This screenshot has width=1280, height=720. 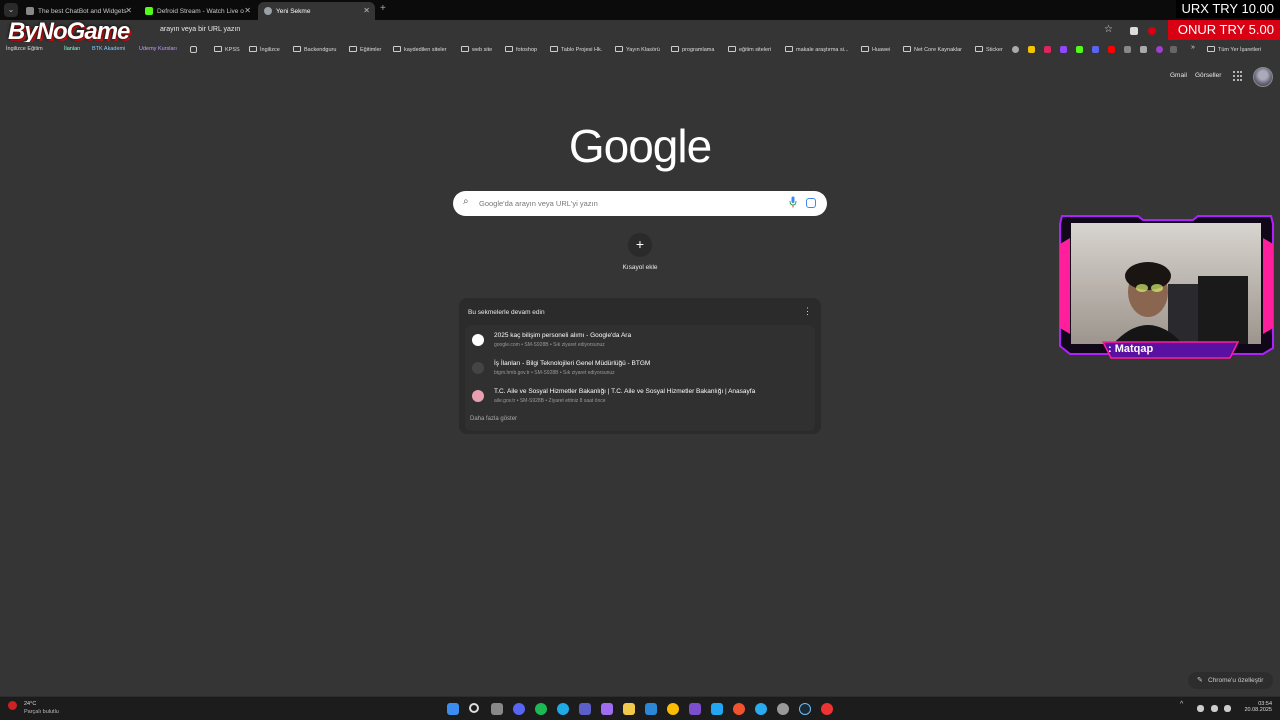 What do you see at coordinates (1236, 680) in the screenshot?
I see `customize-chrome-label: Chrome'u özelleştir` at bounding box center [1236, 680].